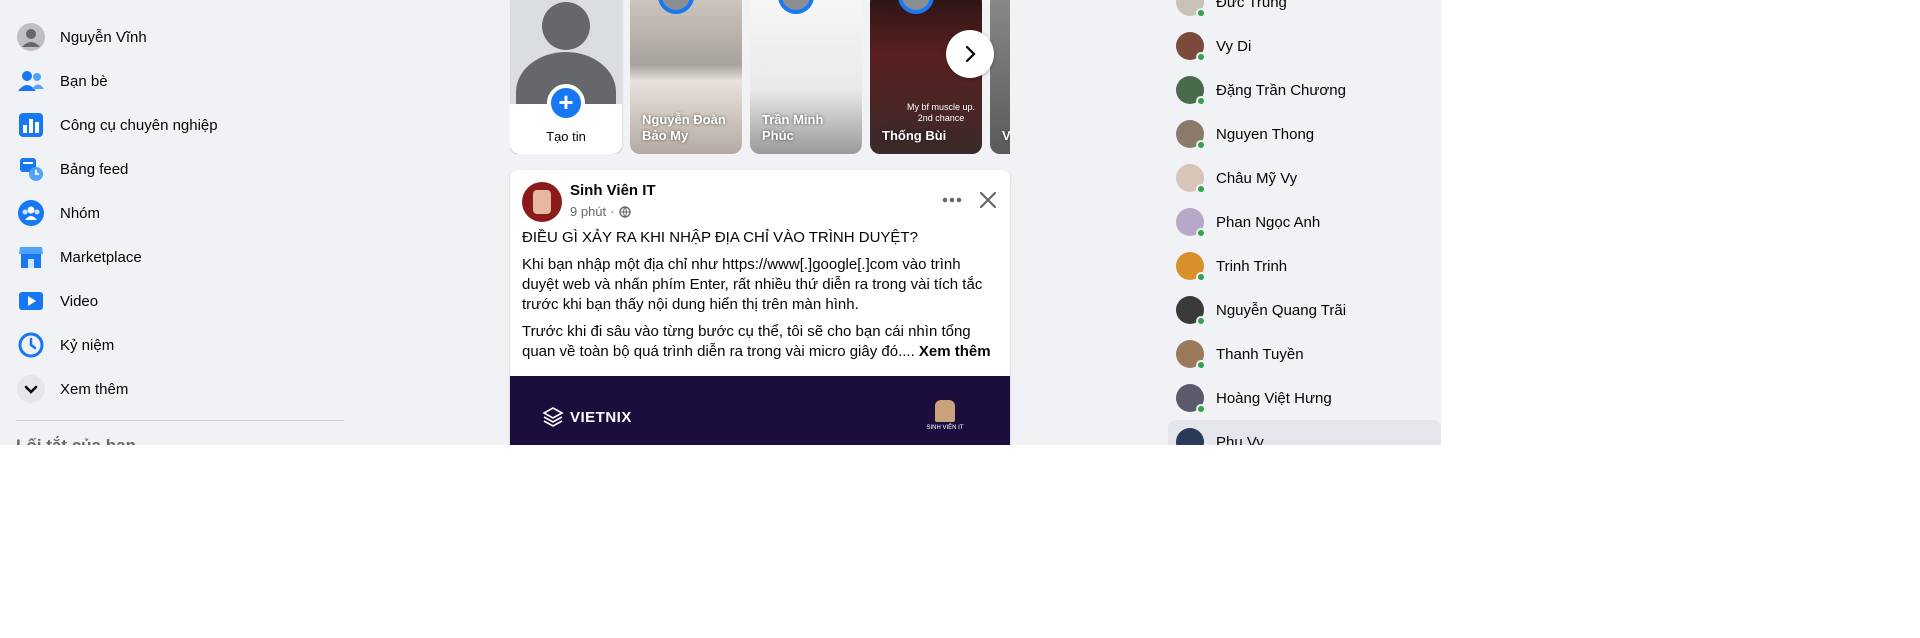 Image resolution: width=1920 pixels, height=638 pixels. Describe the element at coordinates (31, 301) in the screenshot. I see `video-icon` at that location.